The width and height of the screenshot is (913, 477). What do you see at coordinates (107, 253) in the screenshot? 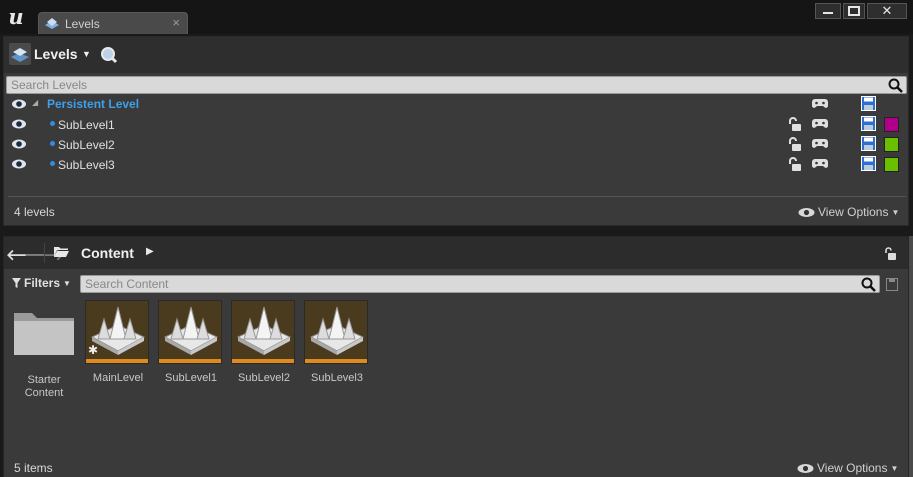
I see `breadcrumb-content: Content` at bounding box center [107, 253].